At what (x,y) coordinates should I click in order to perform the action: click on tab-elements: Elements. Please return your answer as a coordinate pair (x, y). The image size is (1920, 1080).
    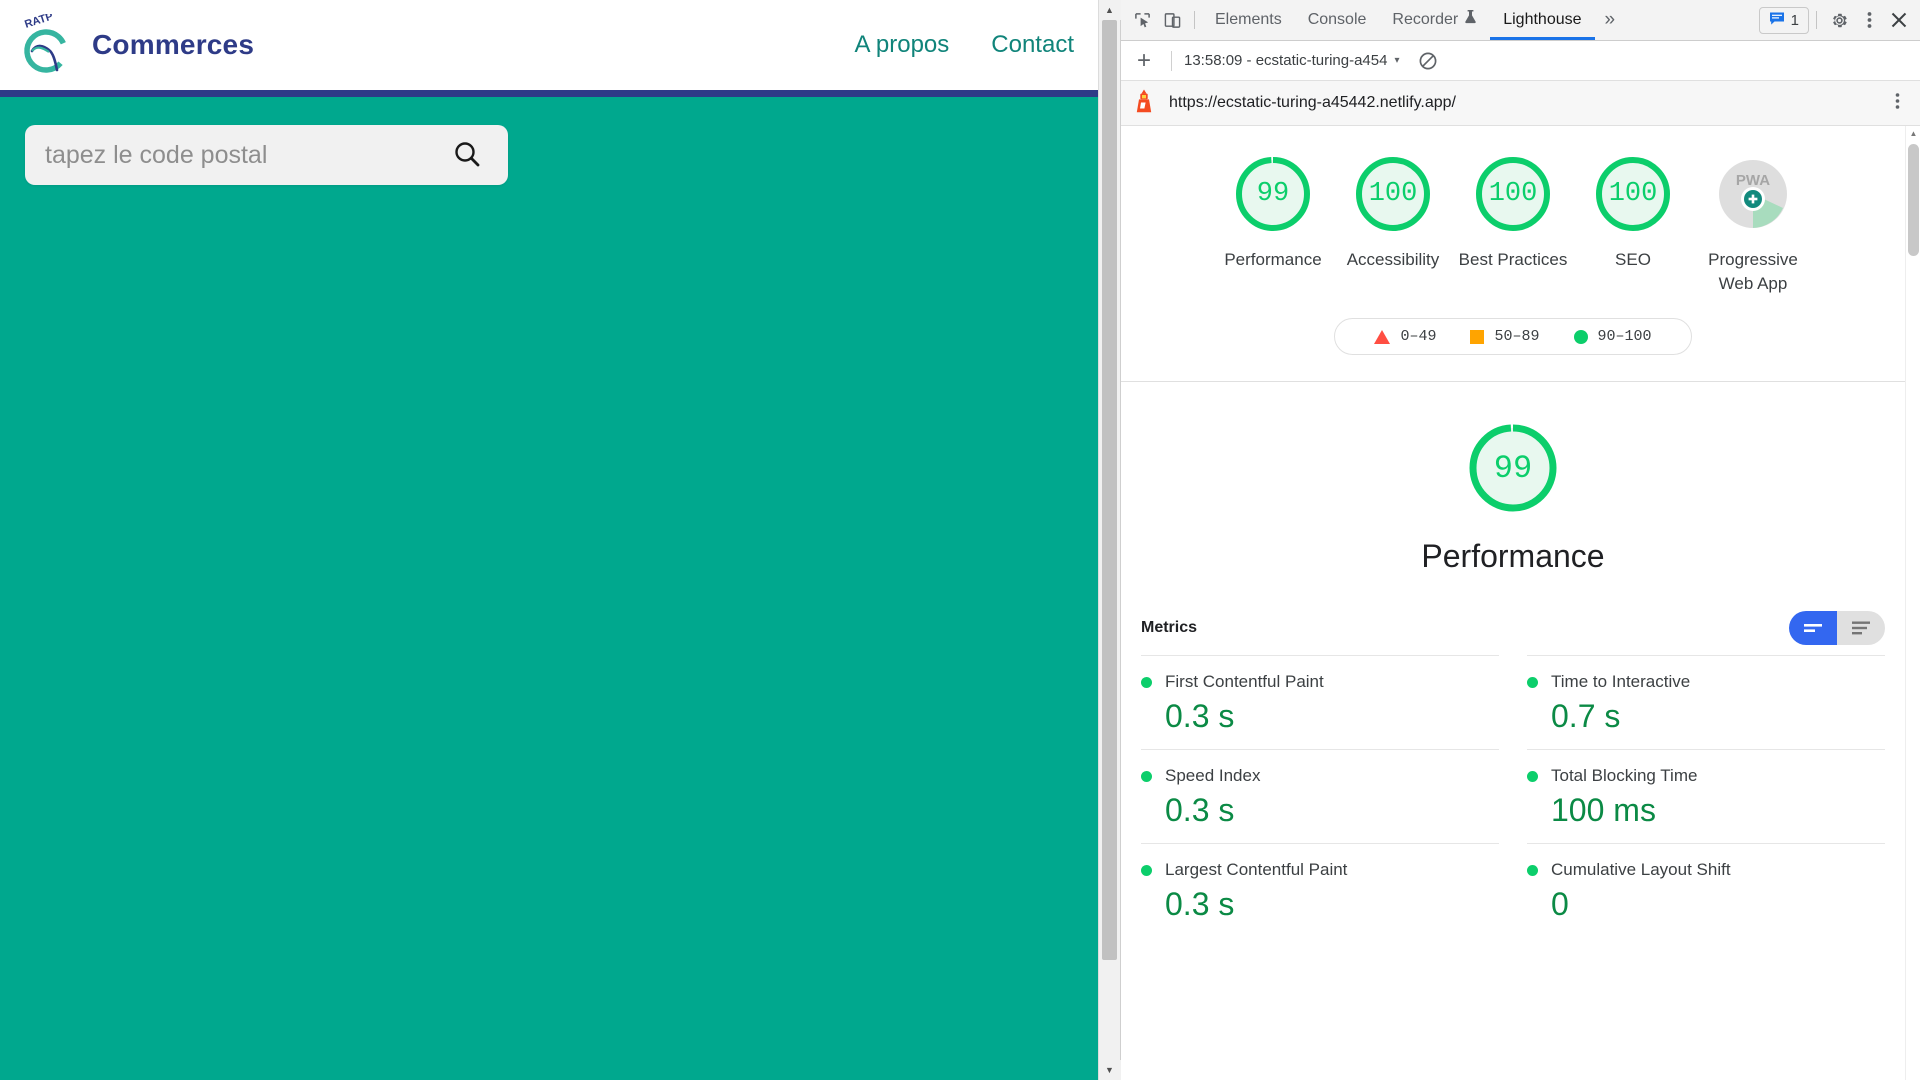
    Looking at the image, I should click on (1248, 20).